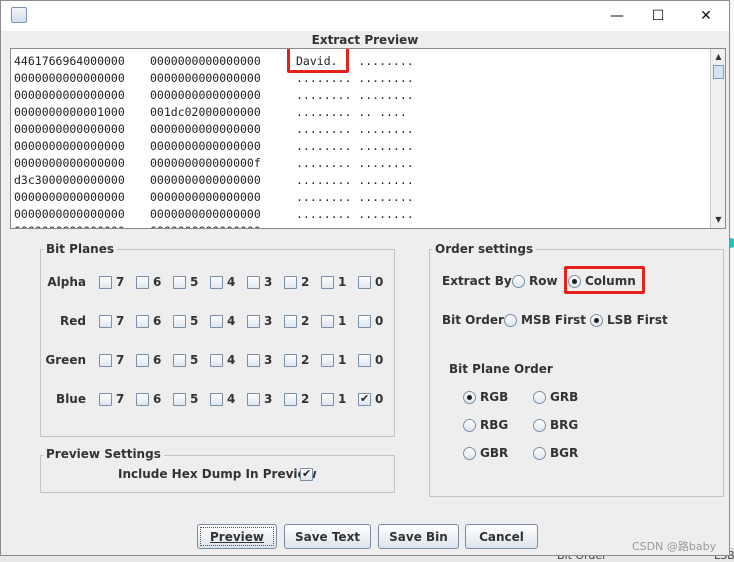 The height and width of the screenshot is (562, 734). Describe the element at coordinates (494, 397) in the screenshot. I see `plane-order-rgb-label: RGB` at that location.